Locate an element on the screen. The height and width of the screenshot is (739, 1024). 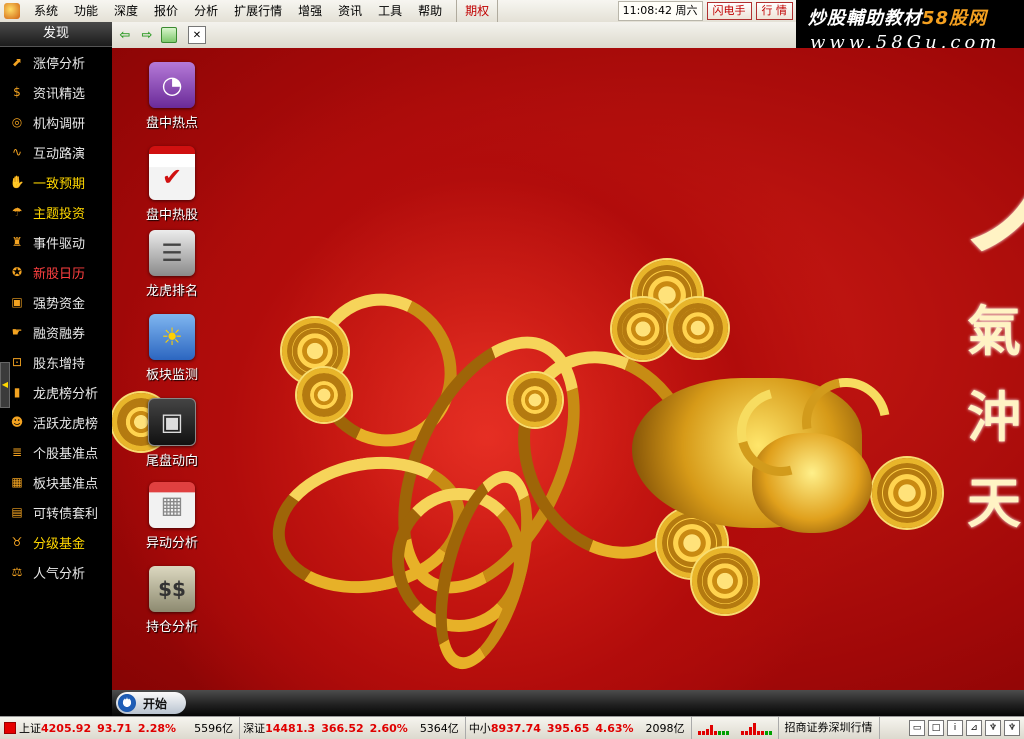
sidebar-item-15: ▤ 可转债套利 is located at coordinates (56, 512).